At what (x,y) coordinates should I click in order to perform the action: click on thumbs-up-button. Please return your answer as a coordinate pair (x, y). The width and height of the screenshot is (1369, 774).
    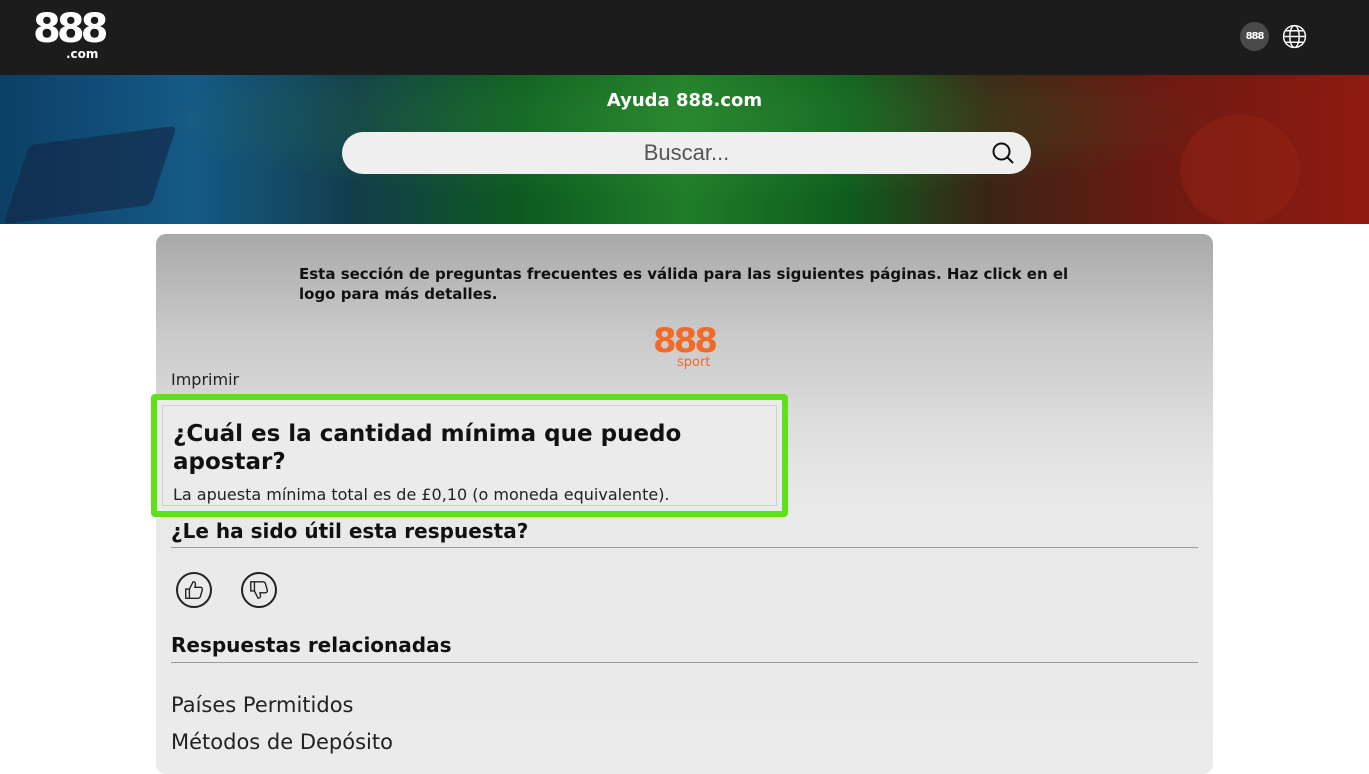
    Looking at the image, I should click on (194, 590).